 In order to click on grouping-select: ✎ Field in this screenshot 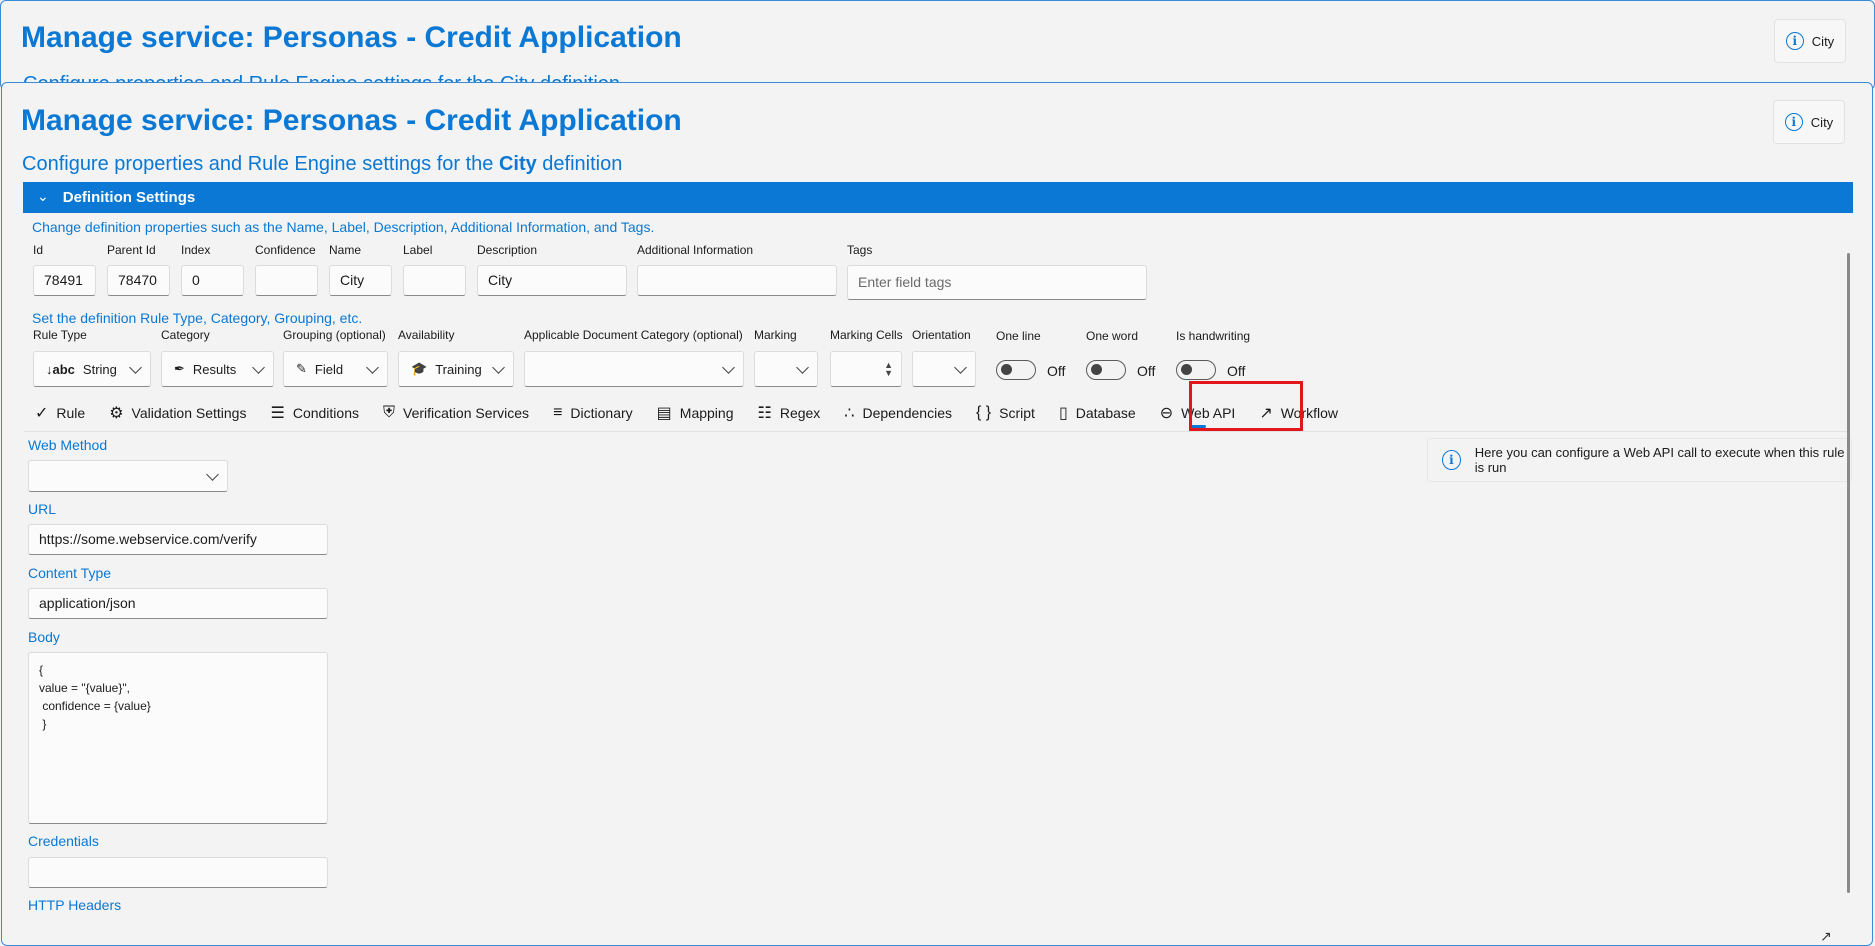, I will do `click(335, 369)`.